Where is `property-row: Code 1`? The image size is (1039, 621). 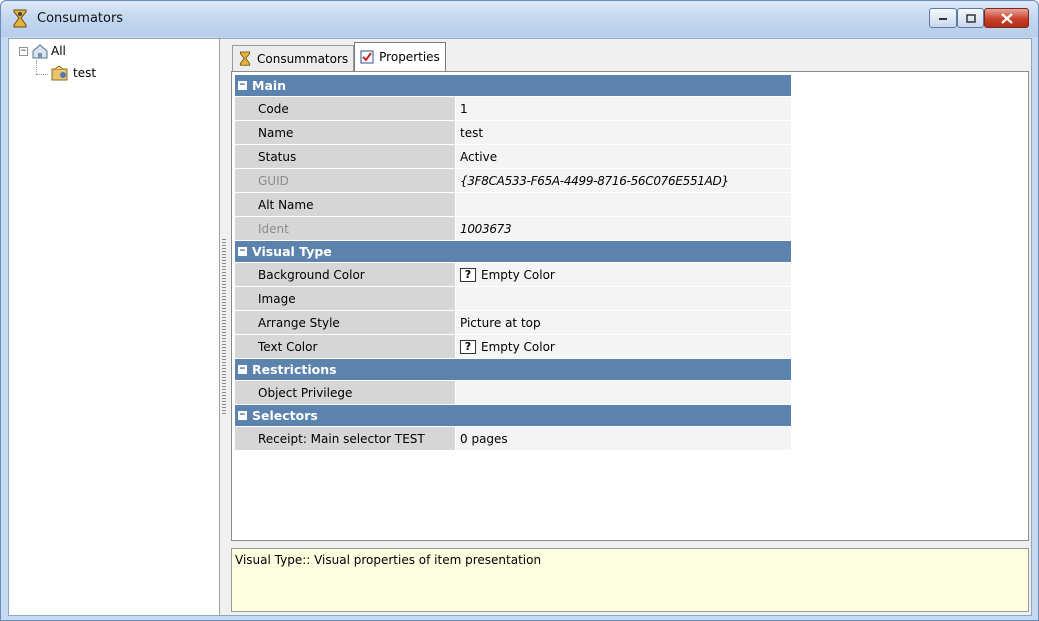
property-row: Code 1 is located at coordinates (513, 109).